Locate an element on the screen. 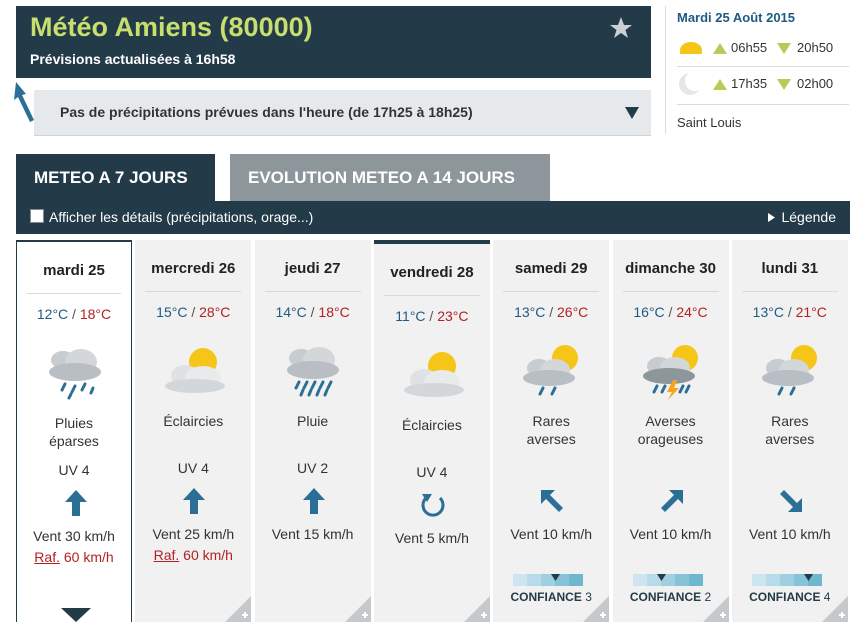 The image size is (856, 622). day-column: jeudi 27 14°C / 18°C Pluie UV 2 Vent 15 km/h is located at coordinates (312, 431).